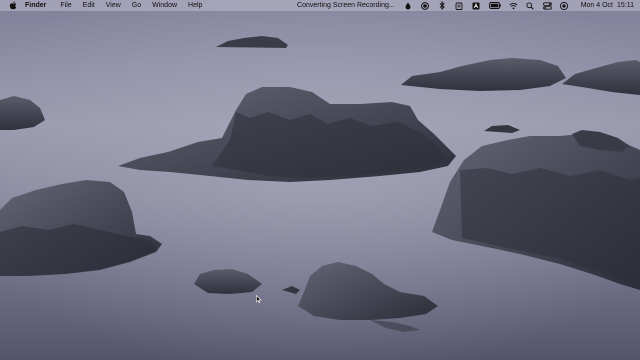 This screenshot has height=360, width=640. What do you see at coordinates (476, 5) in the screenshot?
I see `text-icon` at bounding box center [476, 5].